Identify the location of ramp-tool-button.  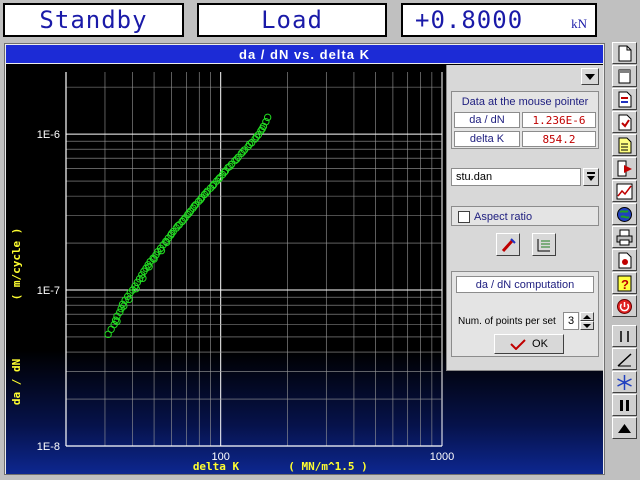
(624, 359).